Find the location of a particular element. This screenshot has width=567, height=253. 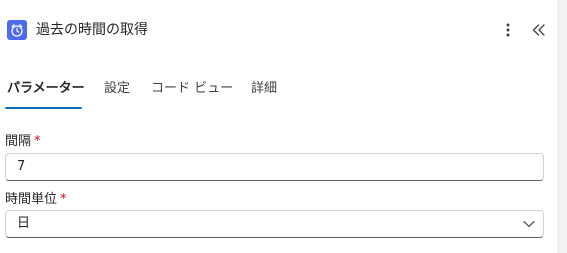

active-tab-indicator is located at coordinates (43, 108).